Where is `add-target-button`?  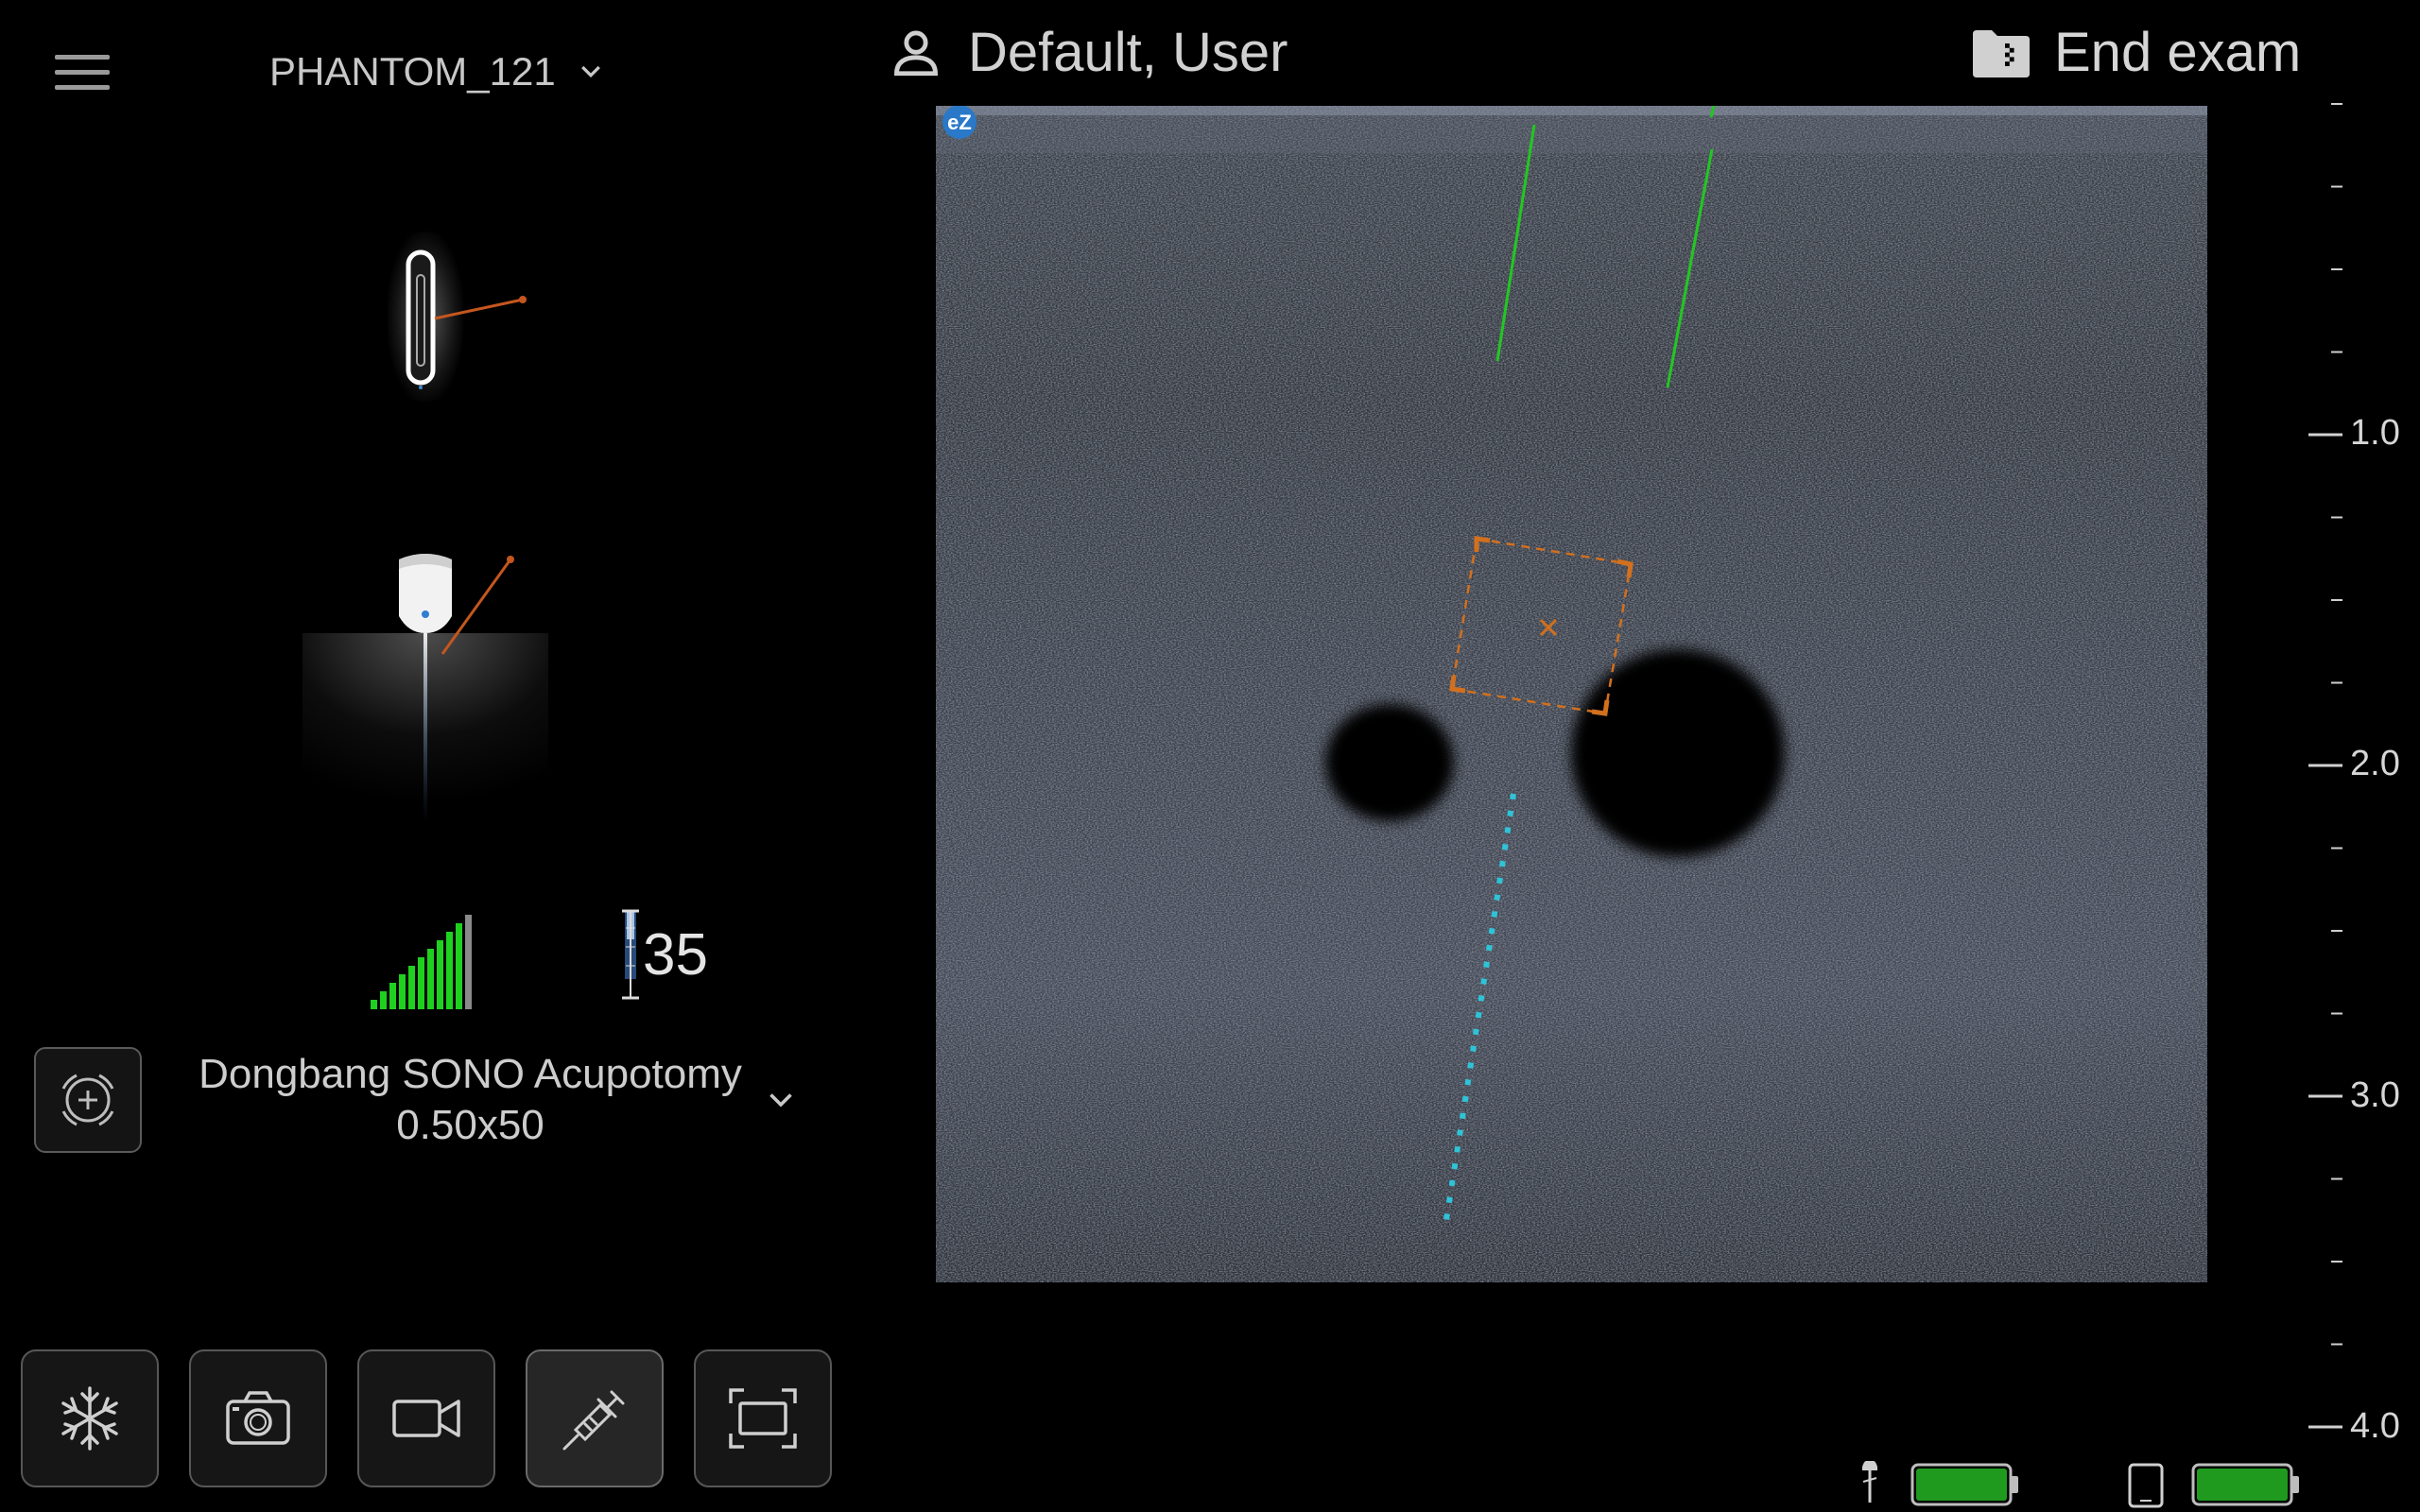
add-target-button is located at coordinates (88, 1100).